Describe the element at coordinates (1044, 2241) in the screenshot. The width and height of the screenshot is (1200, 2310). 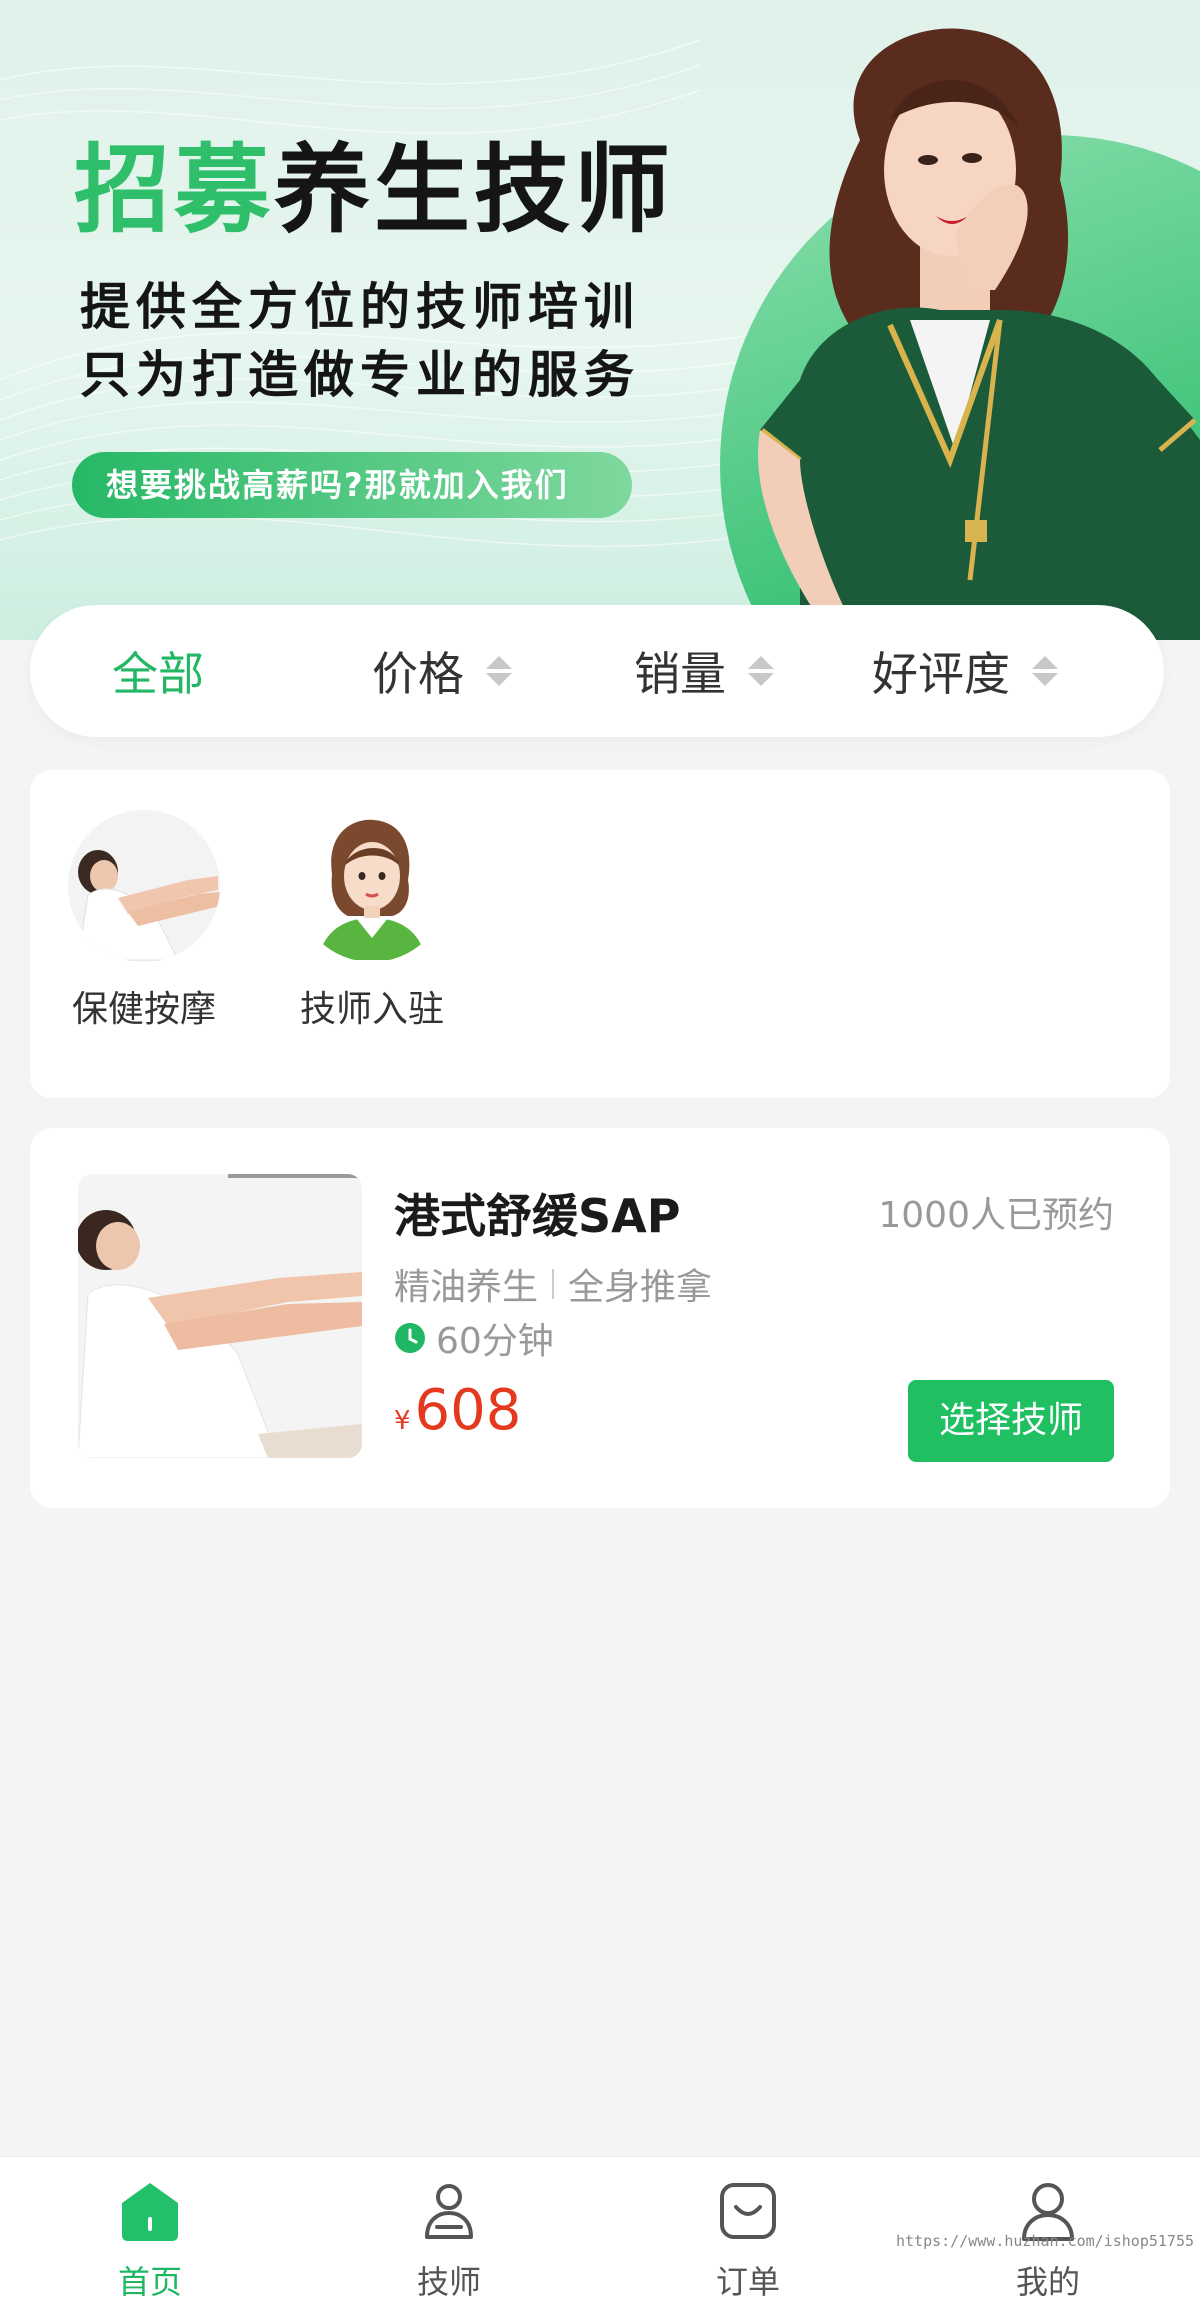
I see `watermark-text: https://www.huzhan.com/ishop51755` at that location.